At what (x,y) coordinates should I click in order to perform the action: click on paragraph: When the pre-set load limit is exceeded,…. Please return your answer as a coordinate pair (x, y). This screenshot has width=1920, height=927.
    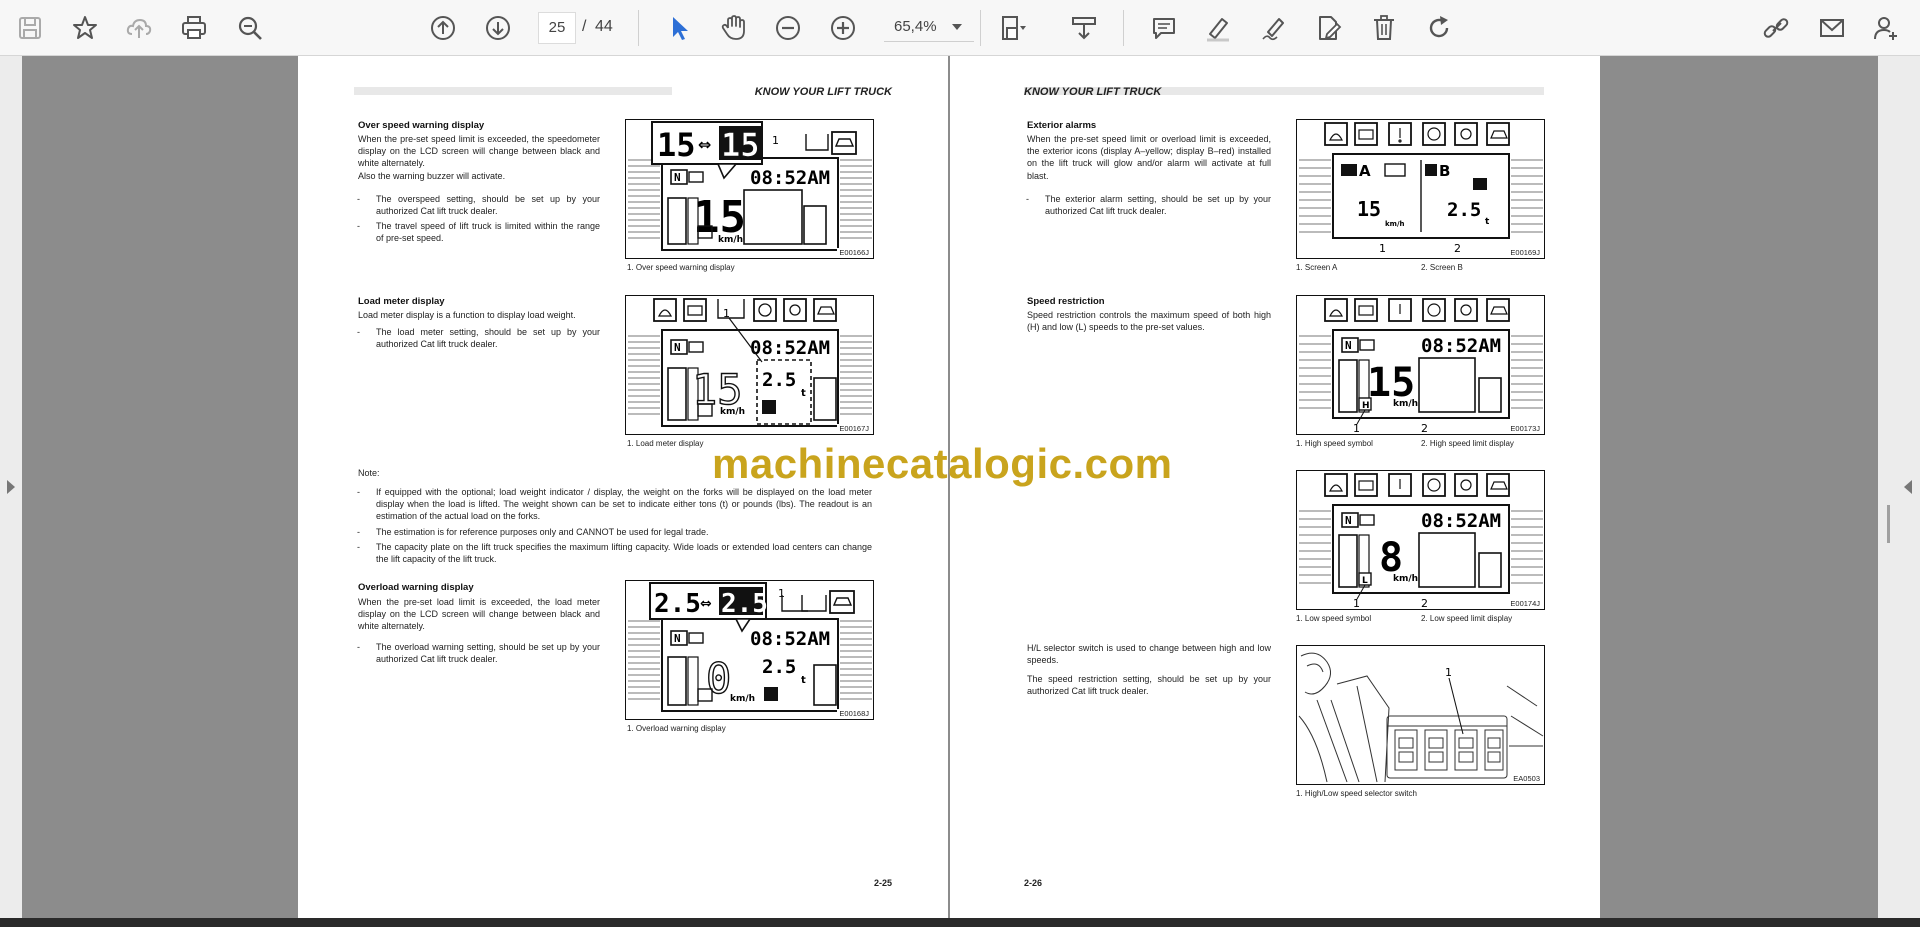
    Looking at the image, I should click on (479, 614).